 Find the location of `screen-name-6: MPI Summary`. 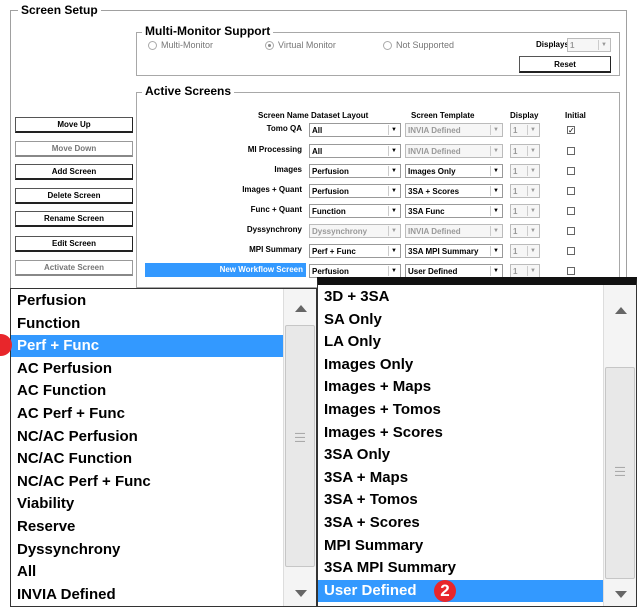

screen-name-6: MPI Summary is located at coordinates (222, 249).